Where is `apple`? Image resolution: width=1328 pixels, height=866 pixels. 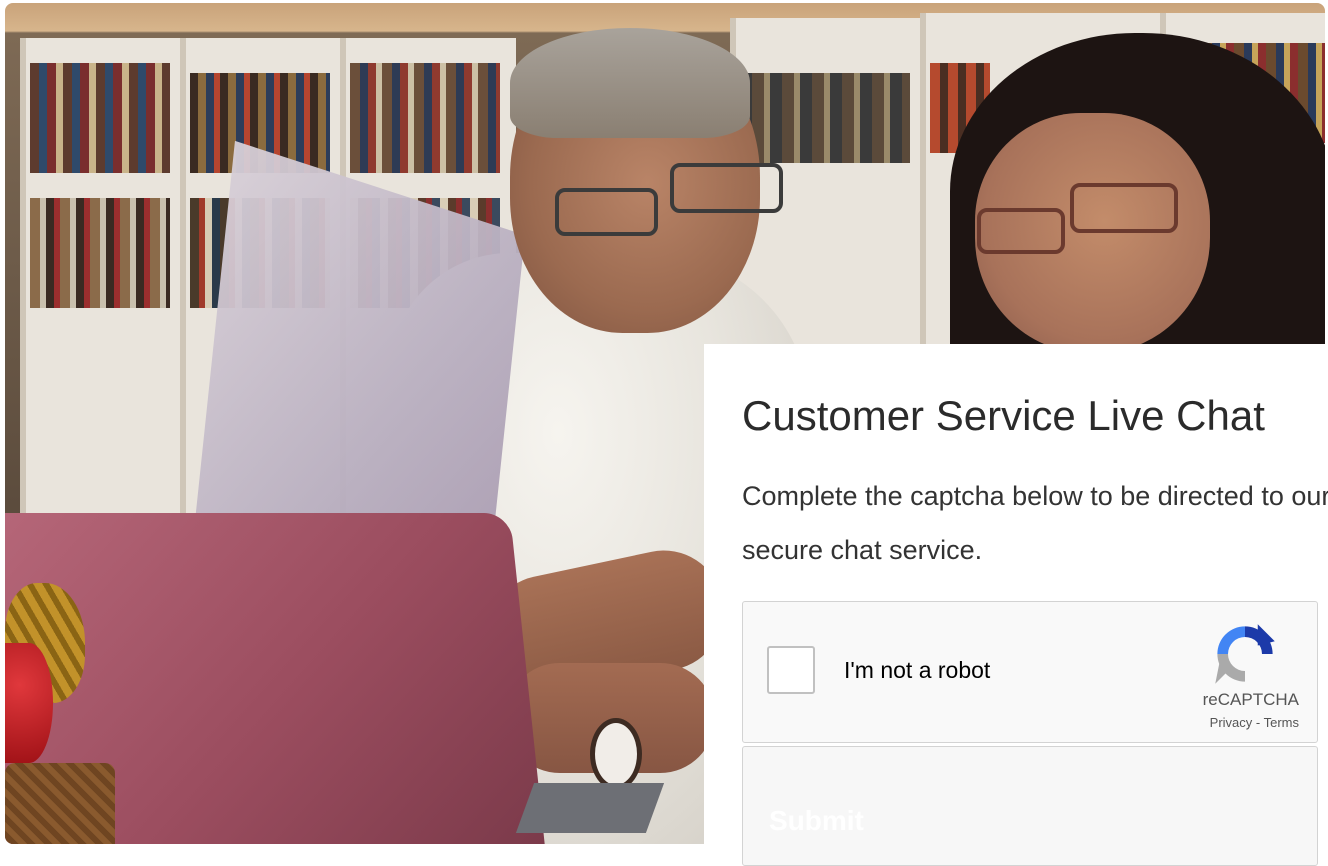 apple is located at coordinates (29, 703).